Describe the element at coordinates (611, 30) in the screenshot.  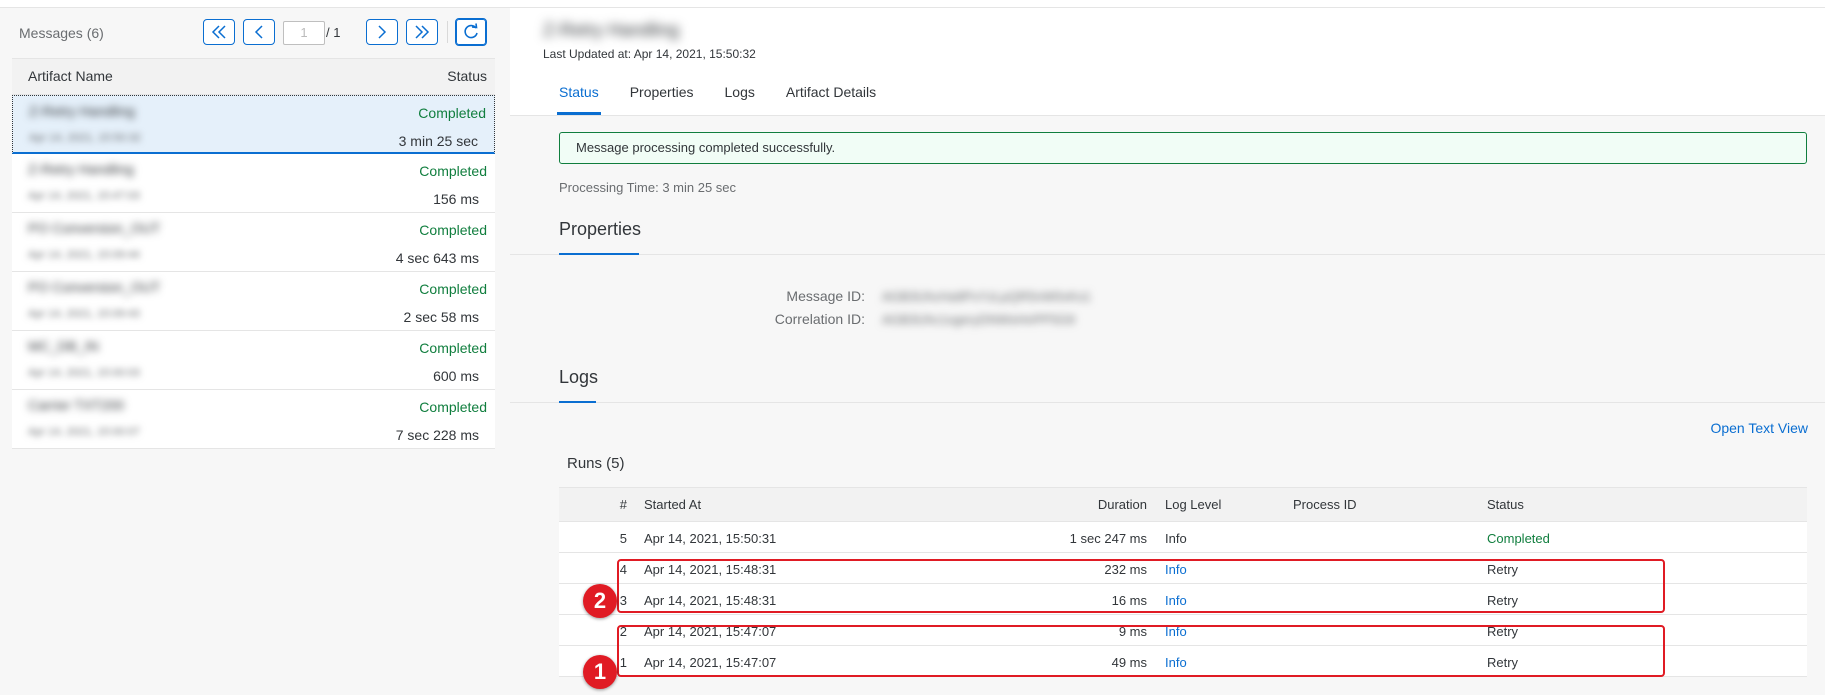
I see `artifact-title: Z-Retry Handling` at that location.